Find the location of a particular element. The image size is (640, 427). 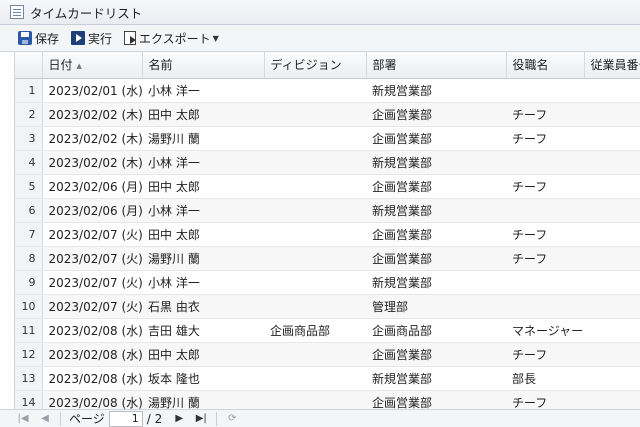

cell-date: 2023/02/01 (水) is located at coordinates (92, 90).